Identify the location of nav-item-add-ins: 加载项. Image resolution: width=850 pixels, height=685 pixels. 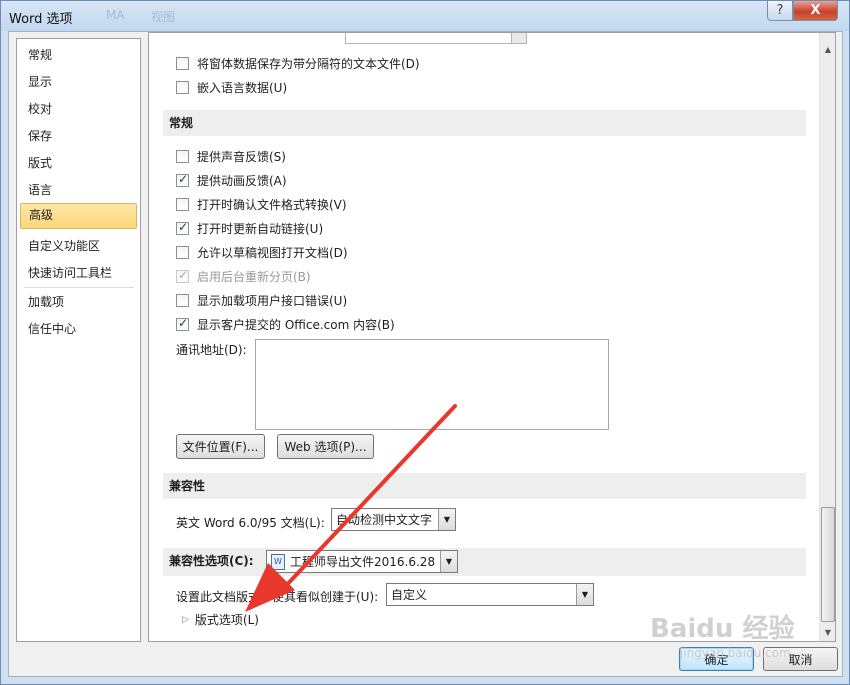
(78, 302).